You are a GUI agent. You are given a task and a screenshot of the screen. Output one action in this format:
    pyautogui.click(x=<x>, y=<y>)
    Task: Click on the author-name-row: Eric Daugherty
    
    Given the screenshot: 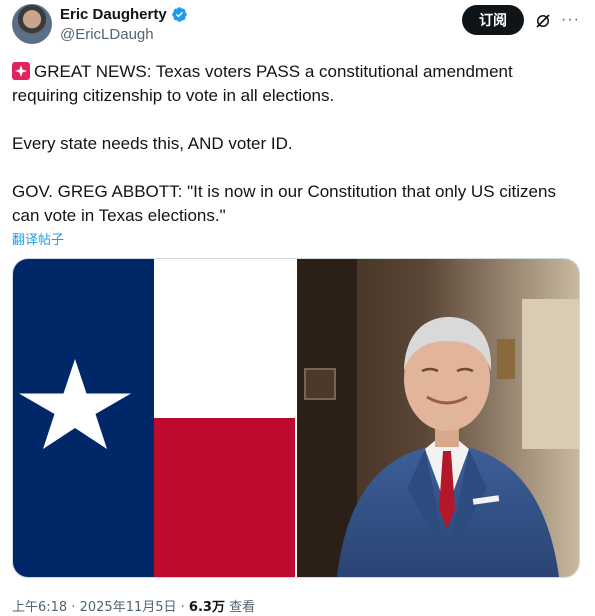 What is the action you would take?
    pyautogui.click(x=124, y=14)
    